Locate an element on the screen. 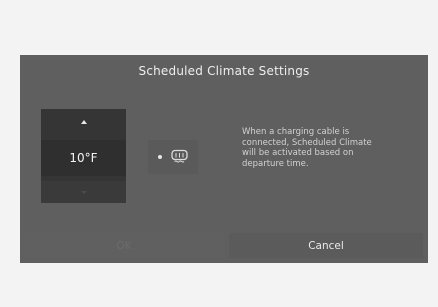 This screenshot has width=438, height=307. triangle-down-icon is located at coordinates (83, 192).